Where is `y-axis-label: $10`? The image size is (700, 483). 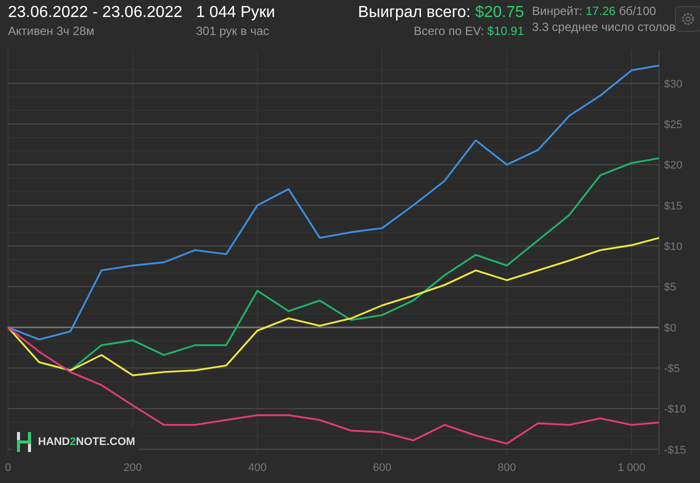
y-axis-label: $10 is located at coordinates (673, 247).